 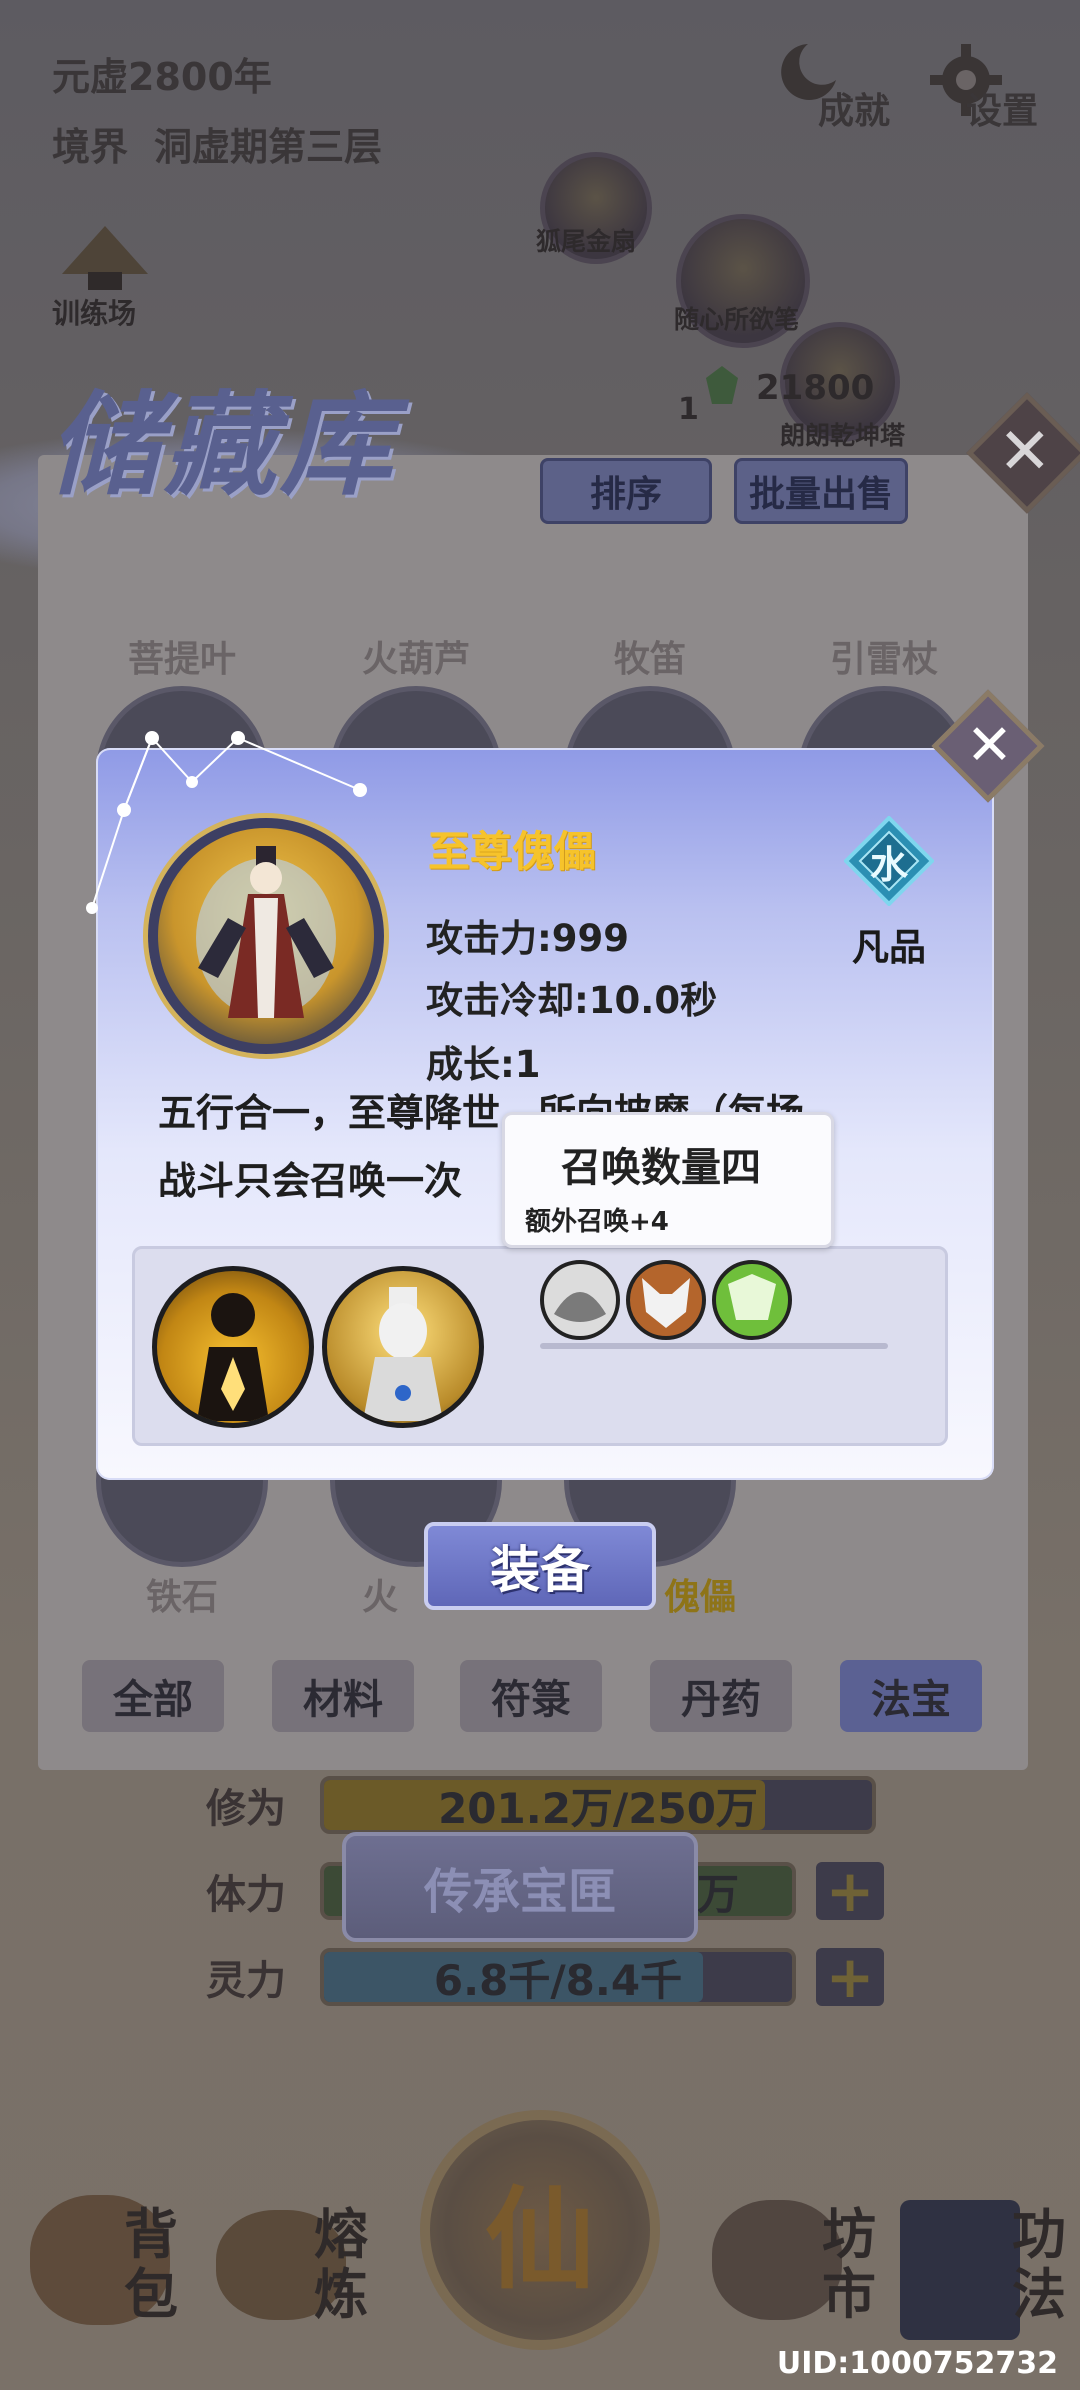 I want to click on spirit-bar: 6.8千/8.4千, so click(x=558, y=1977).